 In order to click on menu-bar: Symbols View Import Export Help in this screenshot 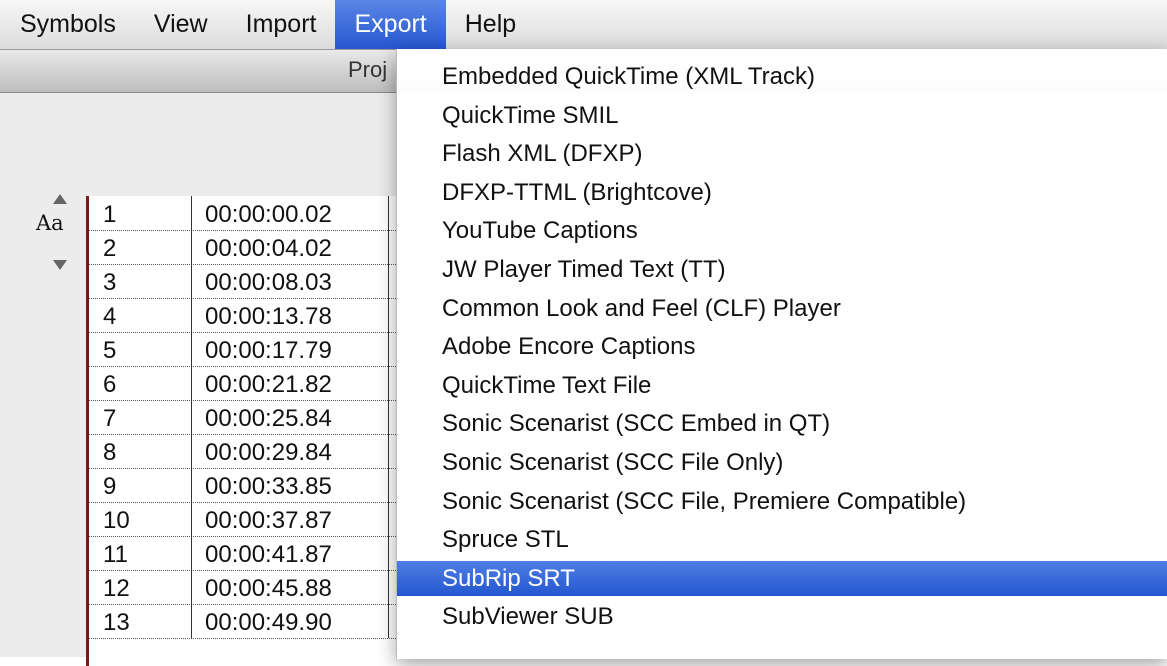, I will do `click(583, 25)`.